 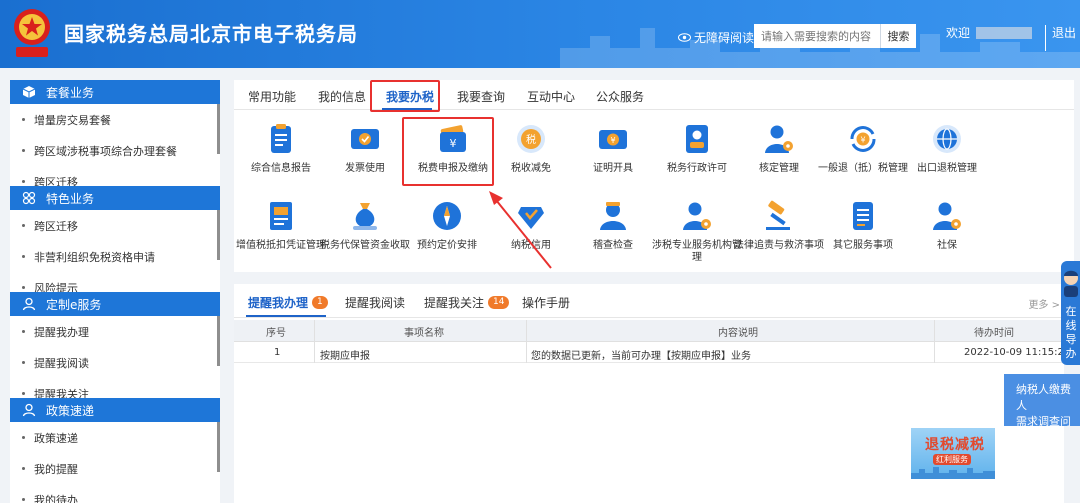 What do you see at coordinates (281, 138) in the screenshot?
I see `clipboard-icon` at bounding box center [281, 138].